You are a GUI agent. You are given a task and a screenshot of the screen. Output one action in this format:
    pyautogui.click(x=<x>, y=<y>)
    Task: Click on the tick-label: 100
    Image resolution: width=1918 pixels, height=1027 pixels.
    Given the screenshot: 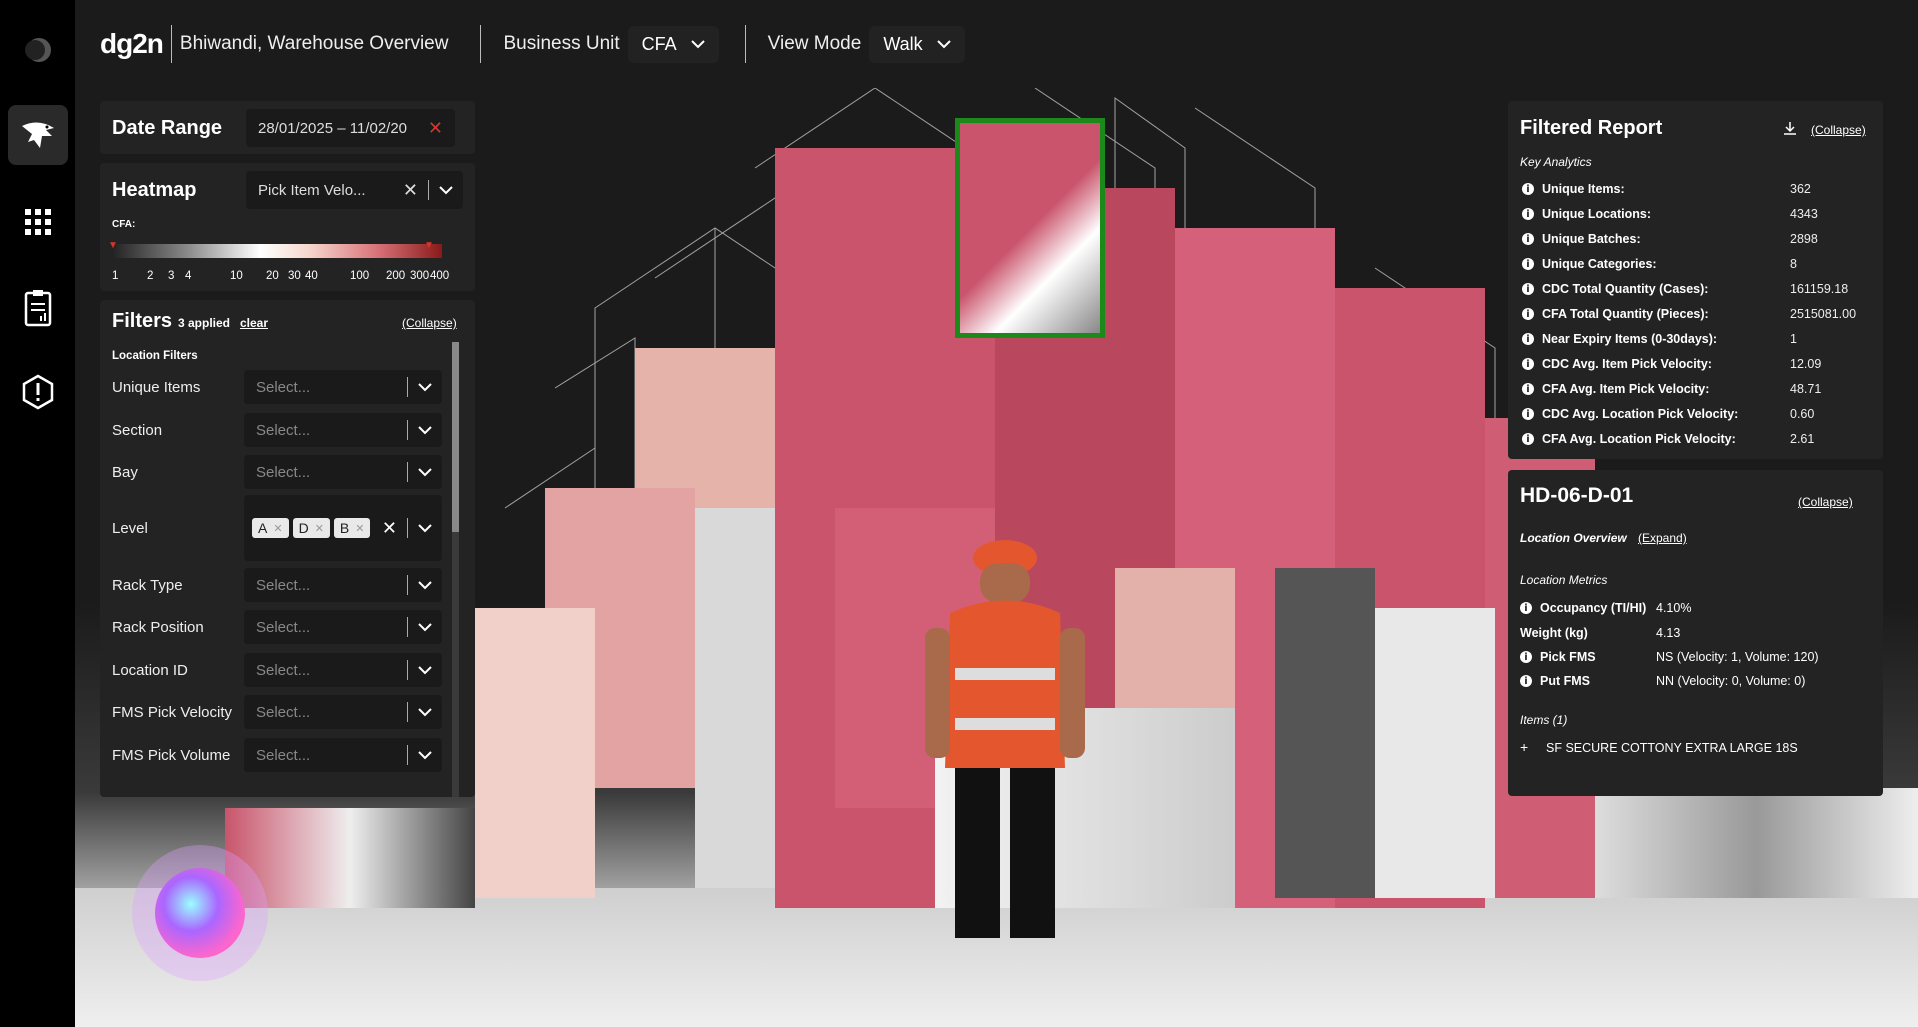 What is the action you would take?
    pyautogui.click(x=360, y=276)
    